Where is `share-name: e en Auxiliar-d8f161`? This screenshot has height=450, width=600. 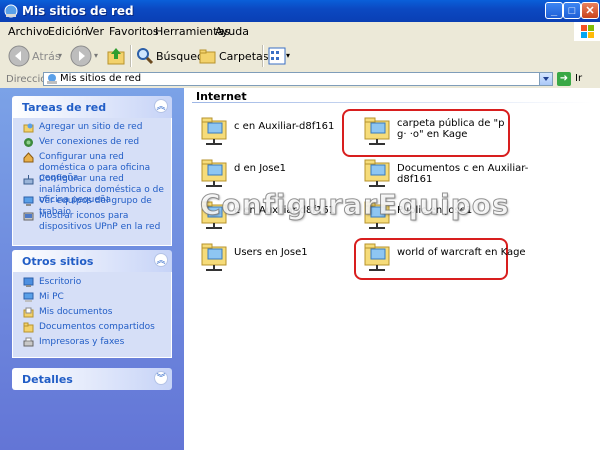
share-name: e en Auxiliar-d8f161 is located at coordinates (284, 210).